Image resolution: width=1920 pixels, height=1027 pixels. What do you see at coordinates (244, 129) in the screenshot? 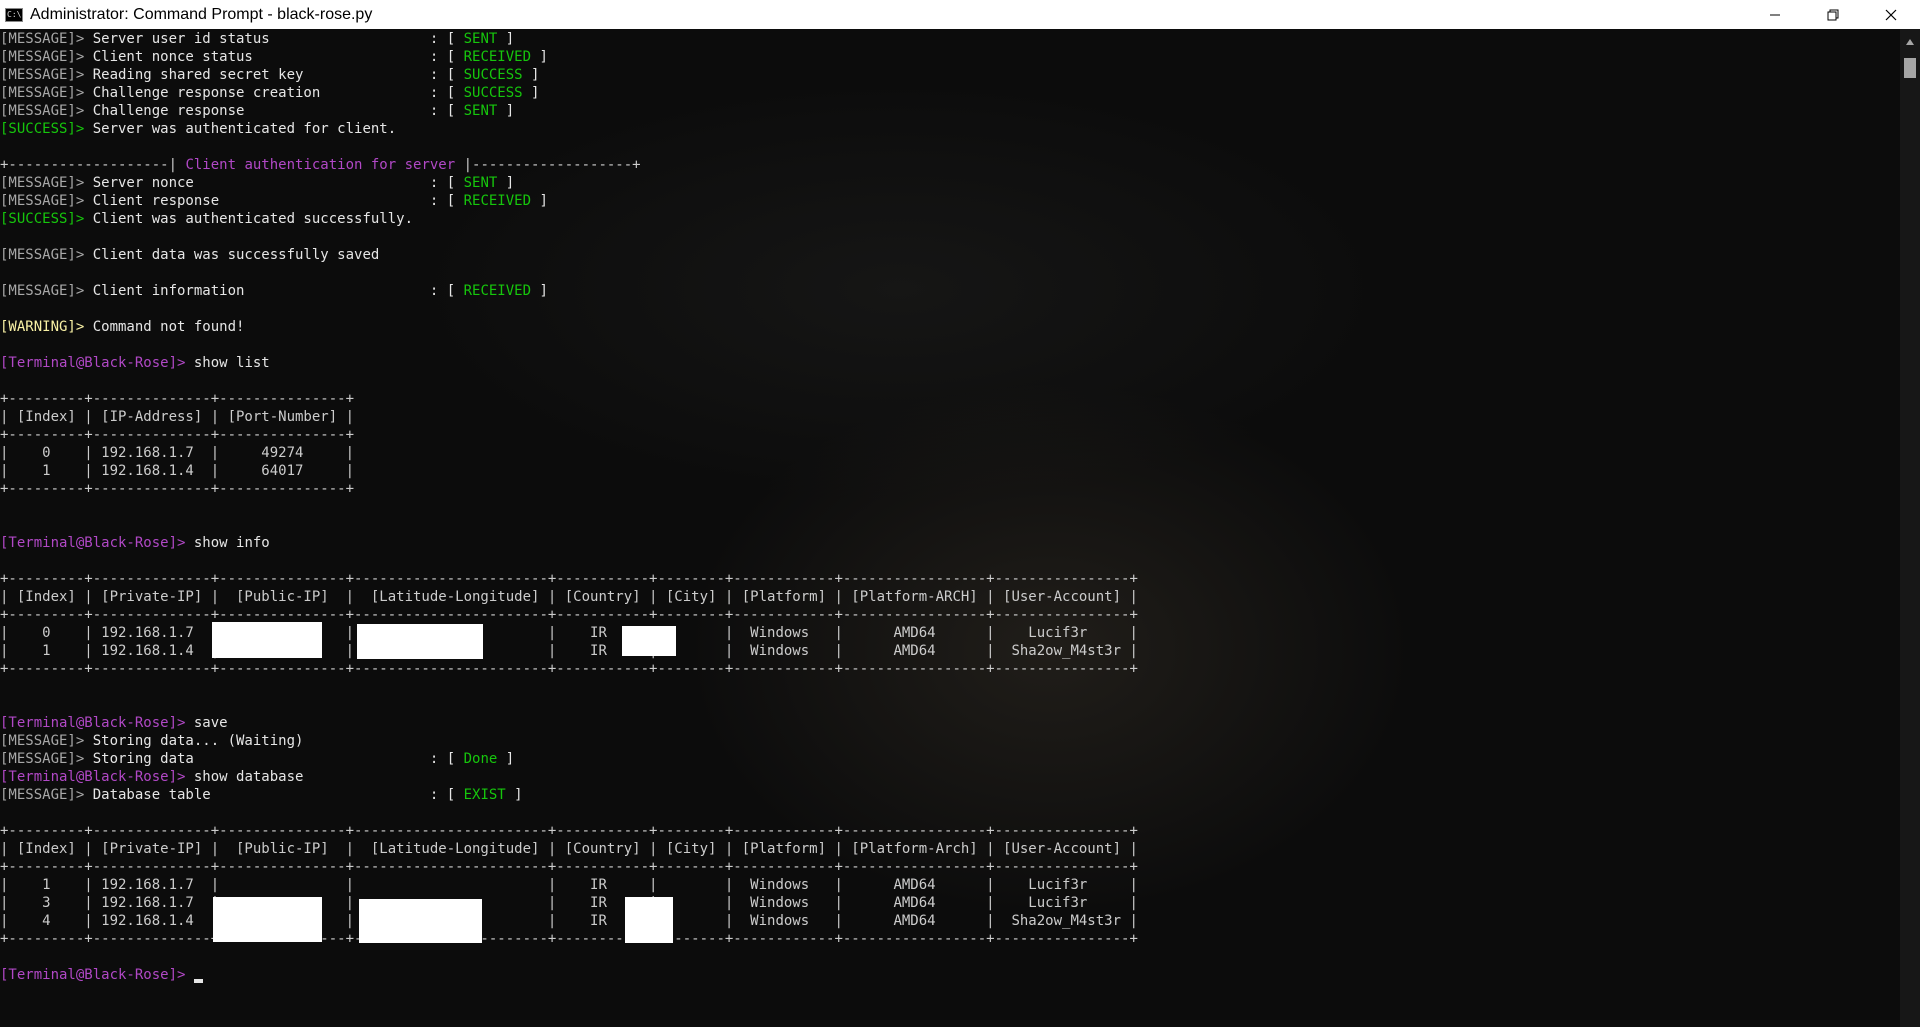
I see `console-text: Server was authenticated for client.` at bounding box center [244, 129].